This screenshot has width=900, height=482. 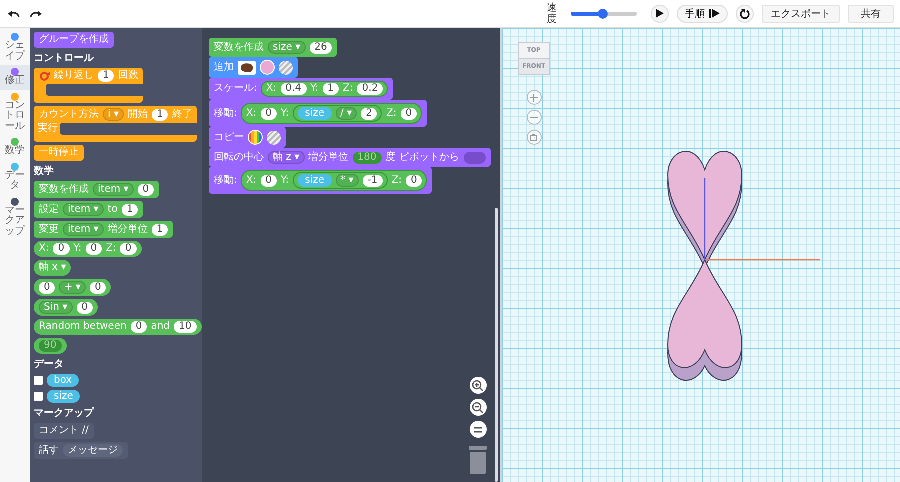 I want to click on code-block: 移動: X: 0 Y: size / ▾ 2 Z: 0, so click(x=318, y=113).